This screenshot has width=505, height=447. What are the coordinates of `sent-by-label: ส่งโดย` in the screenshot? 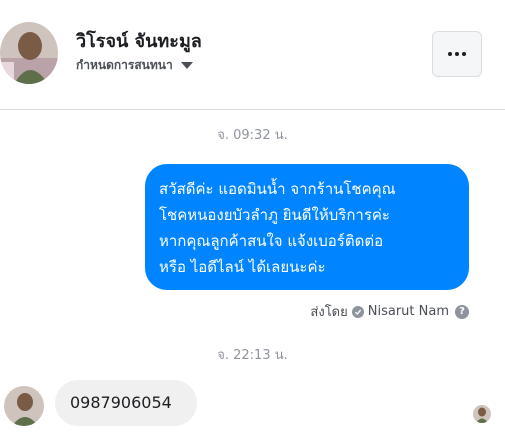 It's located at (329, 312).